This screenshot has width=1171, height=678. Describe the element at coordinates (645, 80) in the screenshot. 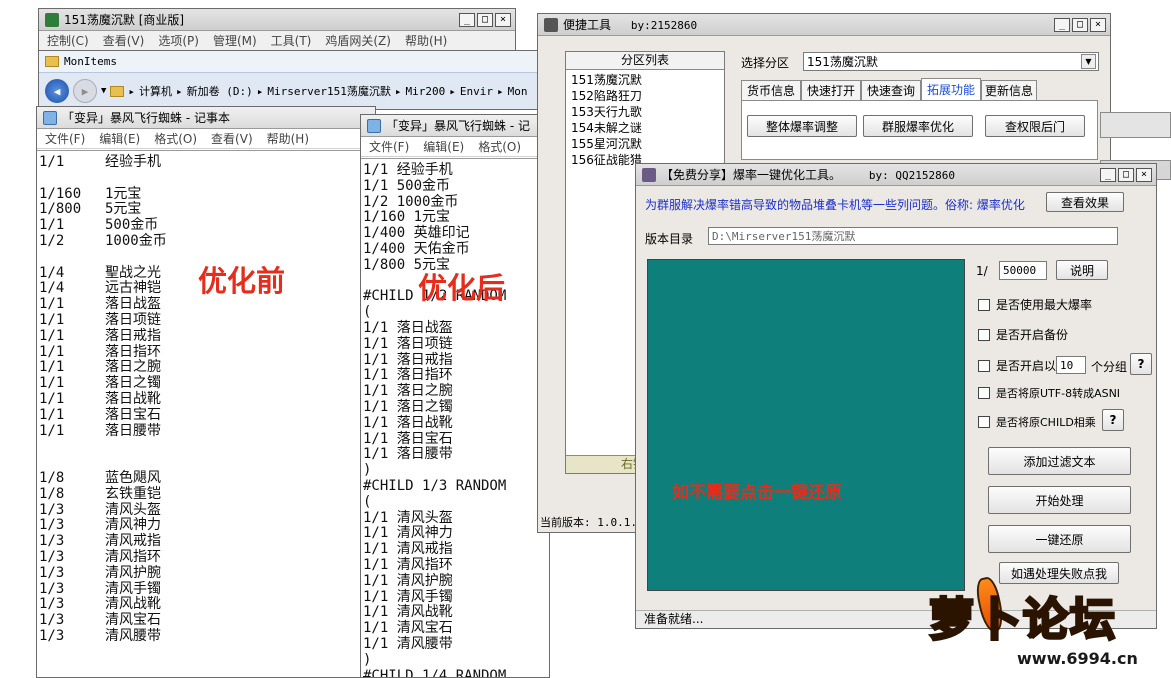

I see `partition-list-item: 151荡魔沉默` at that location.